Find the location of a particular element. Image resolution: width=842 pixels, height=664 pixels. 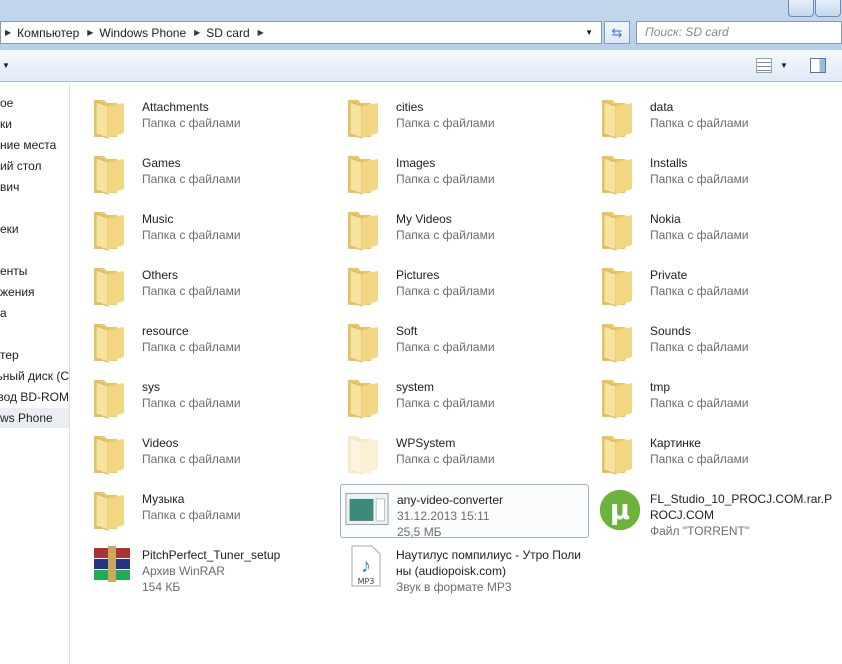

folder-item: cities Папка с файлами is located at coordinates (463, 119).